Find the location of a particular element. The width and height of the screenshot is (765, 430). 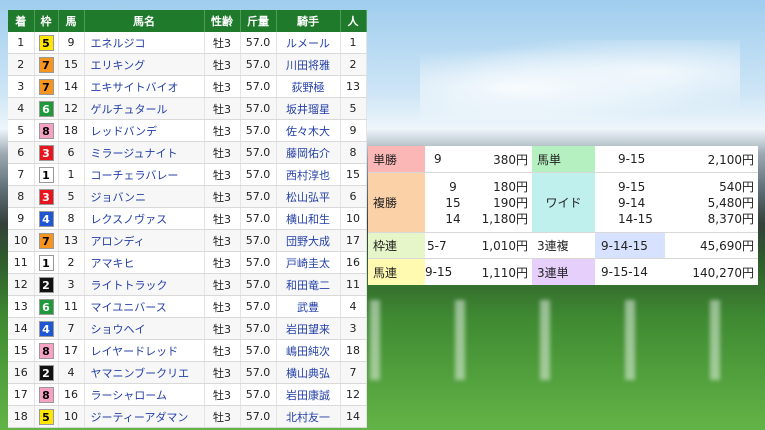

jockey-cell: 団野大成 is located at coordinates (308, 240).